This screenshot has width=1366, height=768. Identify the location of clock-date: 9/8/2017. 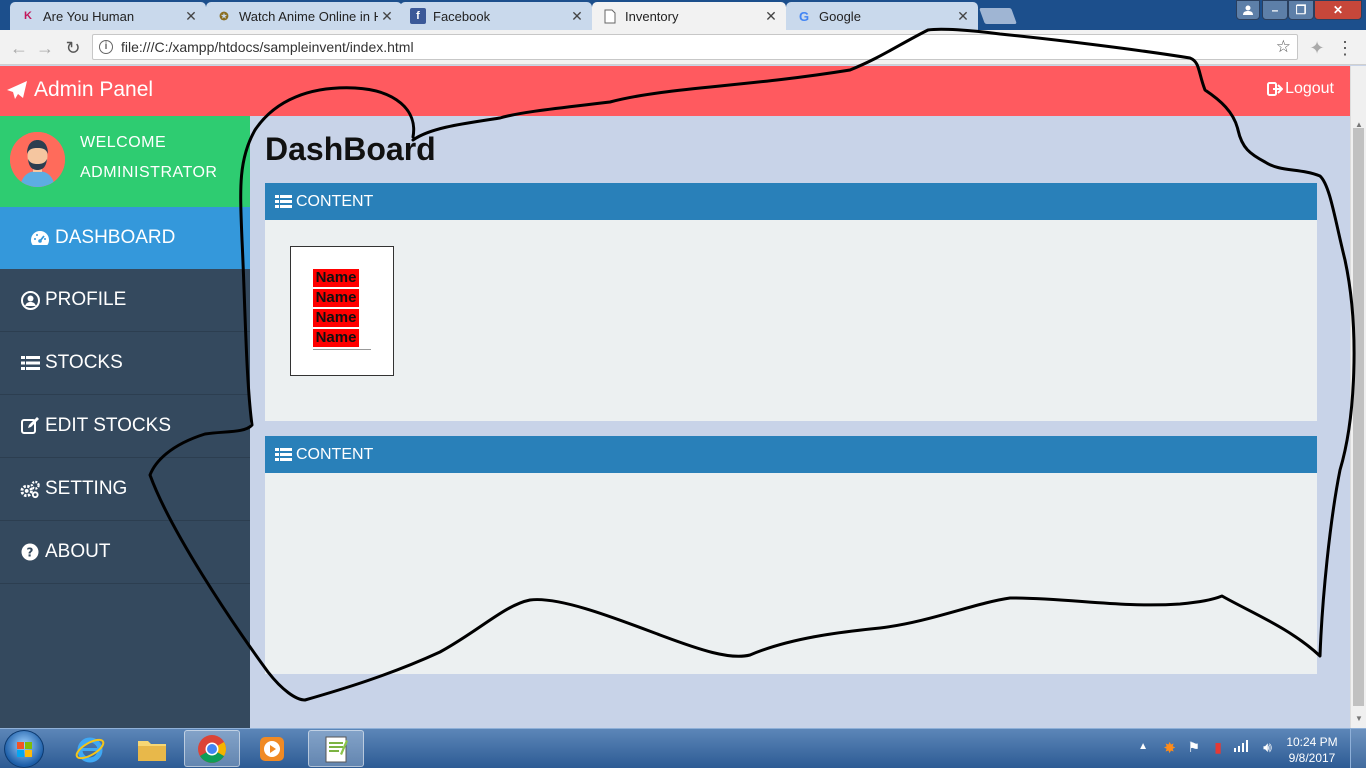
(1312, 758).